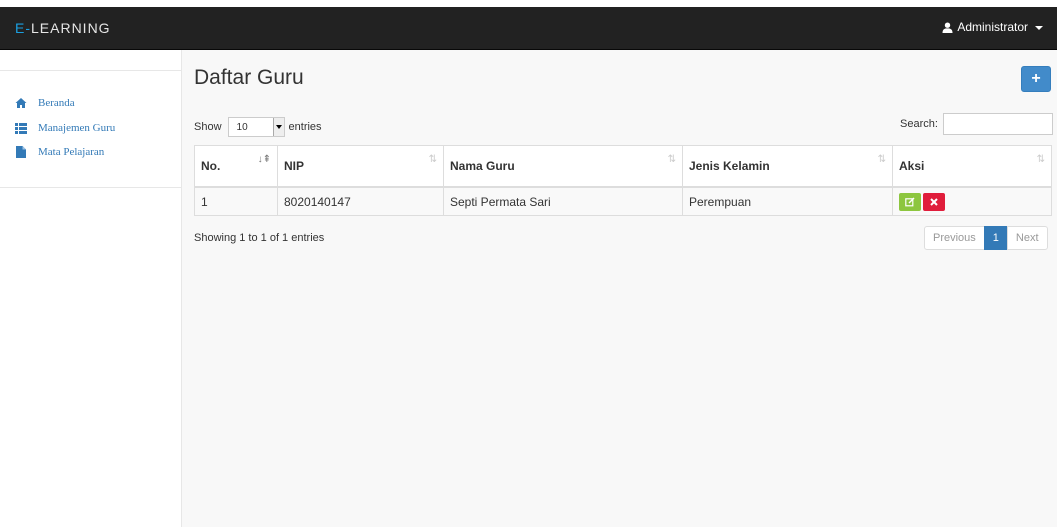 Image resolution: width=1057 pixels, height=527 pixels. What do you see at coordinates (211, 166) in the screenshot?
I see `column-header-label: No.` at bounding box center [211, 166].